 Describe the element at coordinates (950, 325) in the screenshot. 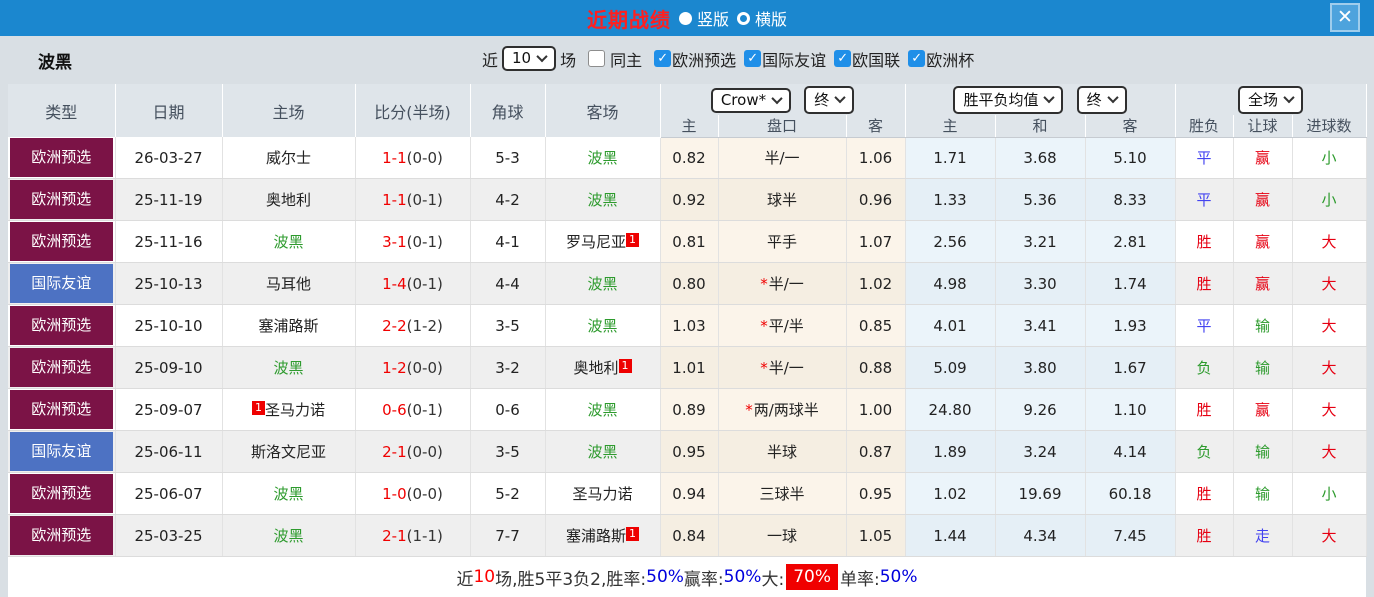

I see `cell-avg-win: 4.01` at that location.